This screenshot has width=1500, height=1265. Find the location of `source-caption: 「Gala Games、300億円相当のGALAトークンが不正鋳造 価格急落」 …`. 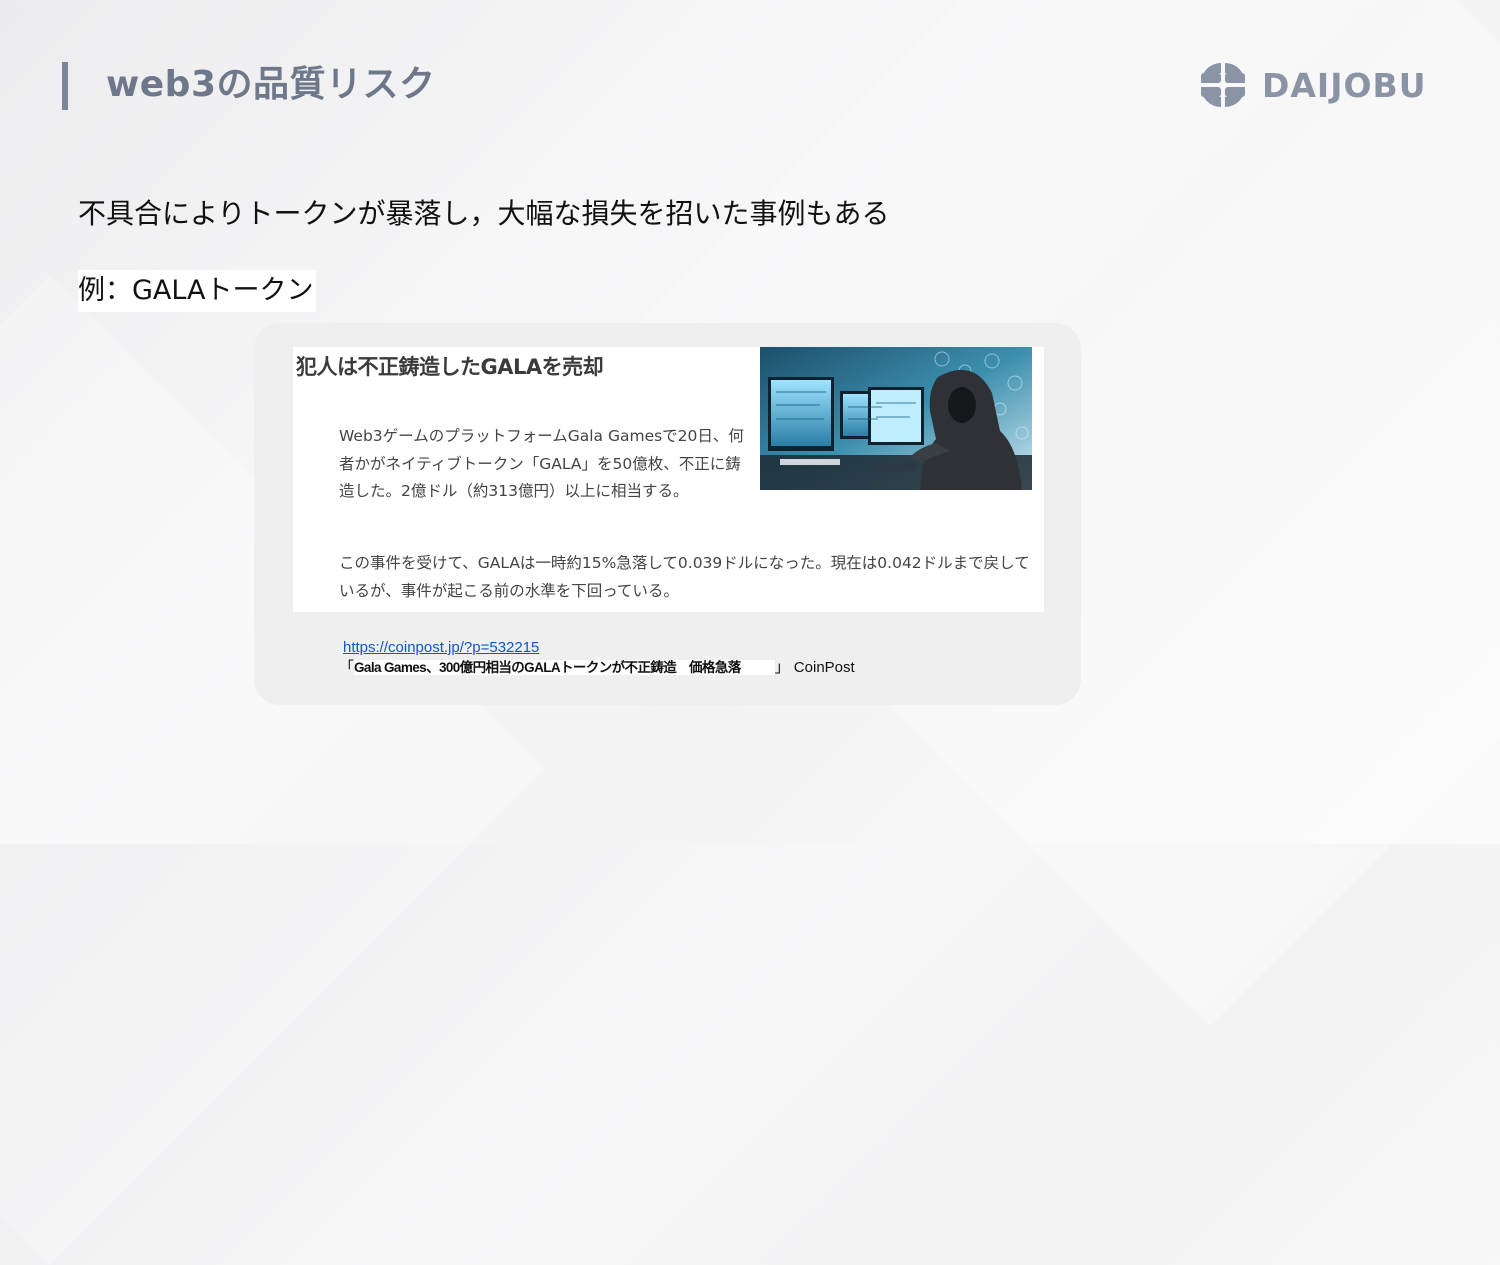

source-caption: 「Gala Games、300億円相当のGALAトークンが不正鋳造 価格急落」 … is located at coordinates (597, 668).